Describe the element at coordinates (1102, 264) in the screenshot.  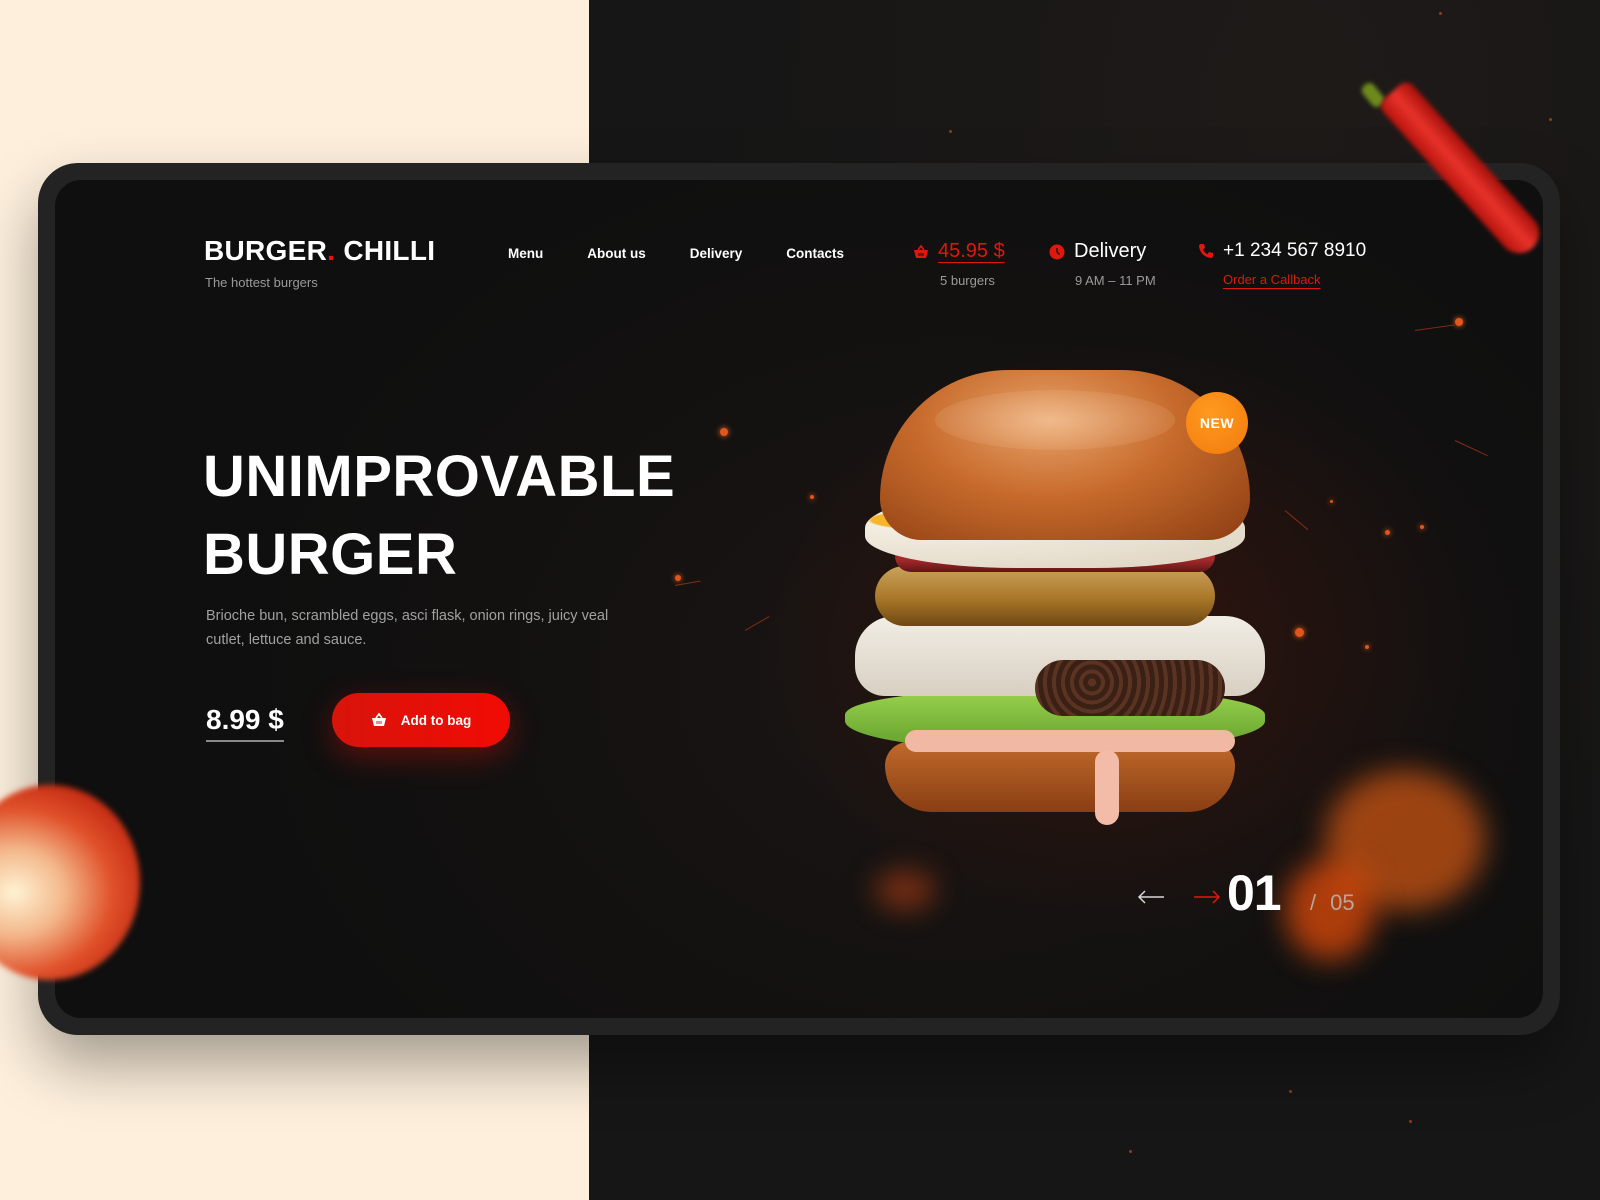
I see `delivery-info: Delivery 9 AM – 11 PM` at that location.